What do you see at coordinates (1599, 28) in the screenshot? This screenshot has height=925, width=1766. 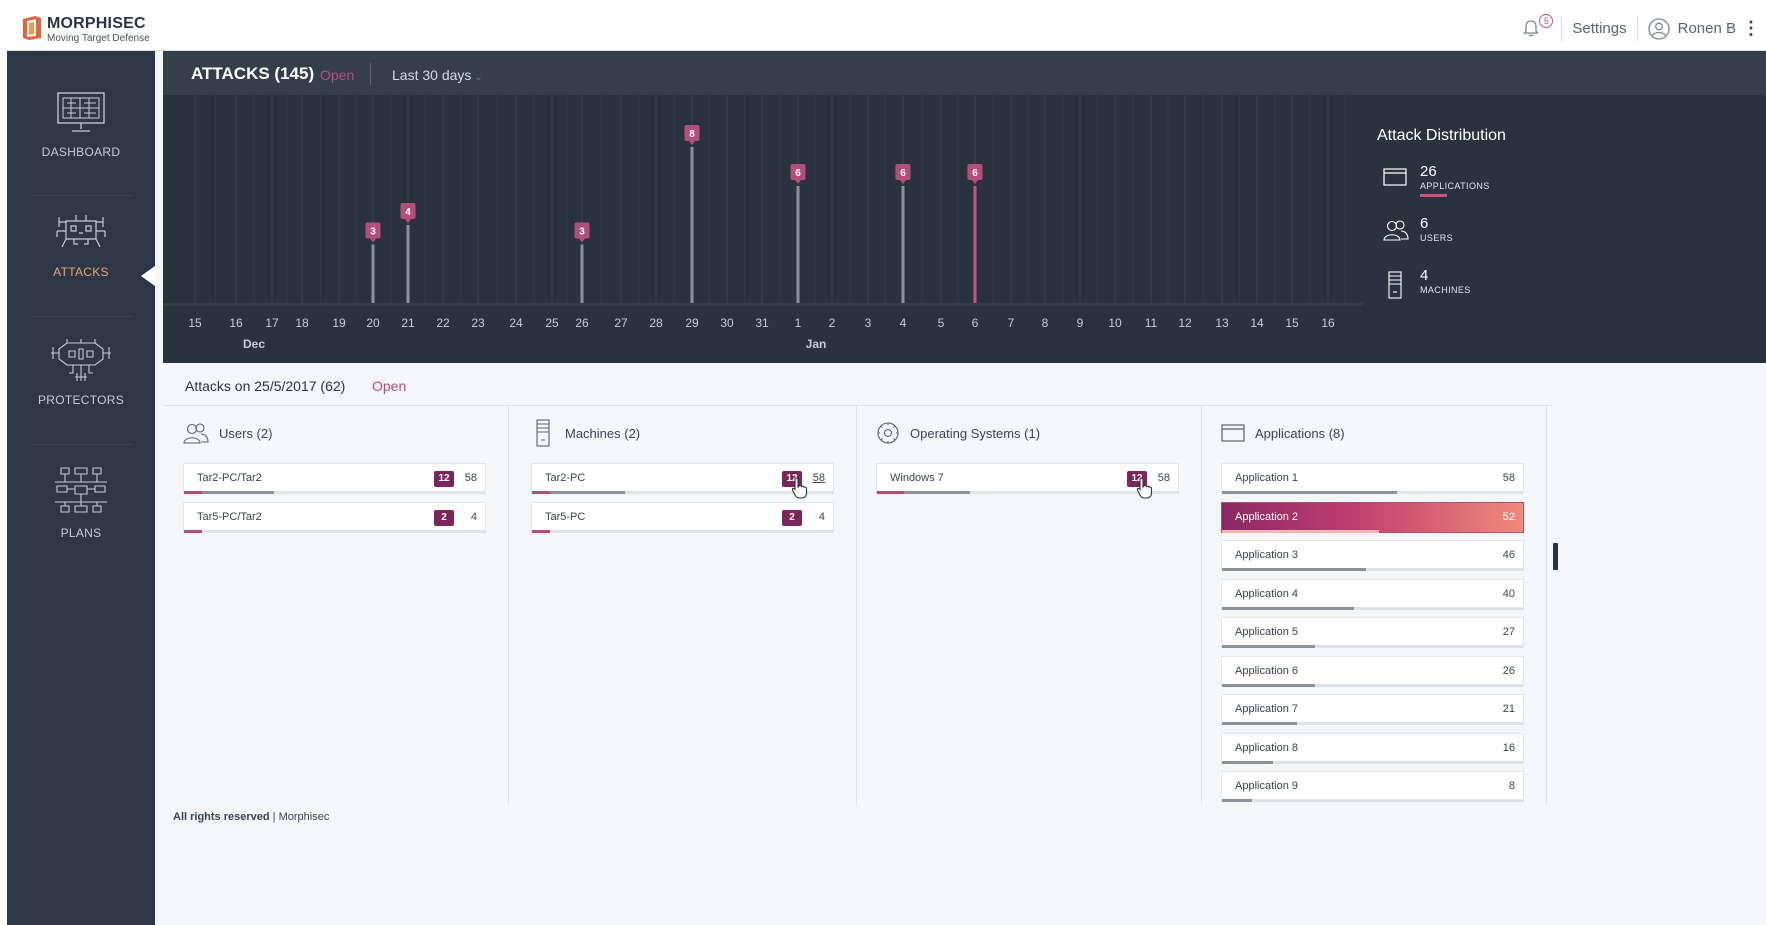 I see `settings-link: Settings` at bounding box center [1599, 28].